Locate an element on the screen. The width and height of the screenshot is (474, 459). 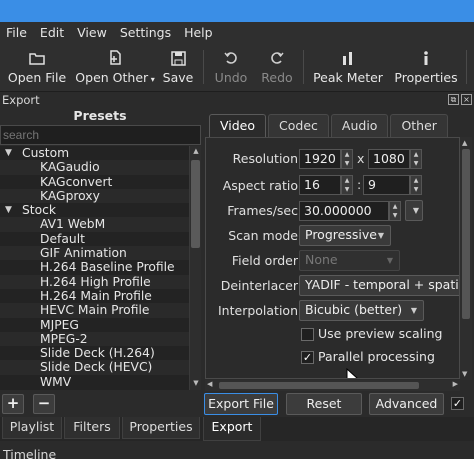
scan-mode-select: Progressive ▼ is located at coordinates (345, 235).